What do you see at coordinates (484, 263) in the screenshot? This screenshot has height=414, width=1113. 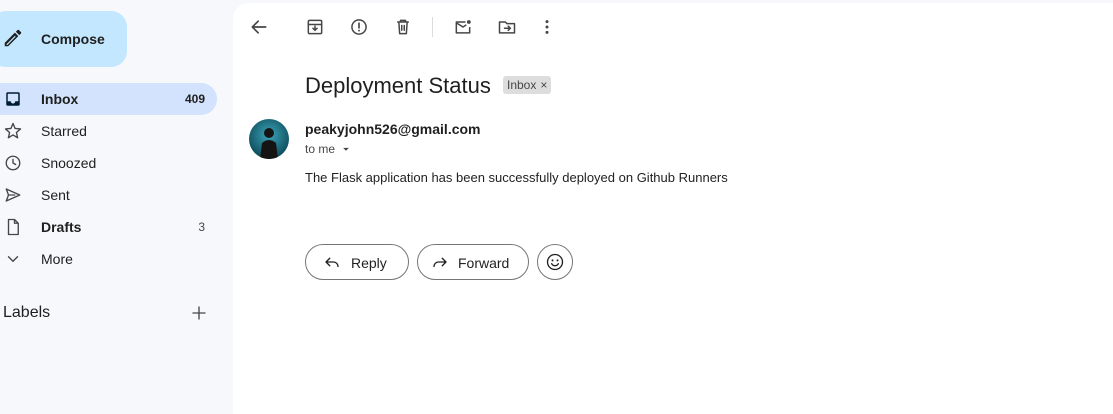 I see `forward-label: Forward` at bounding box center [484, 263].